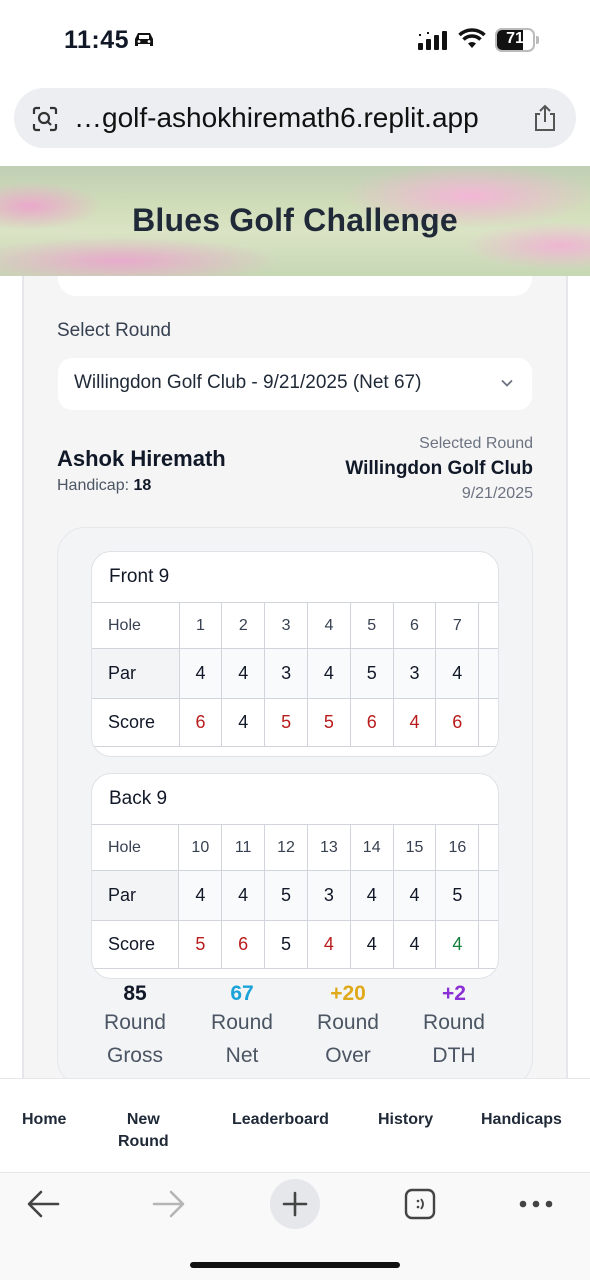  I want to click on hole-number: 6, so click(414, 625).